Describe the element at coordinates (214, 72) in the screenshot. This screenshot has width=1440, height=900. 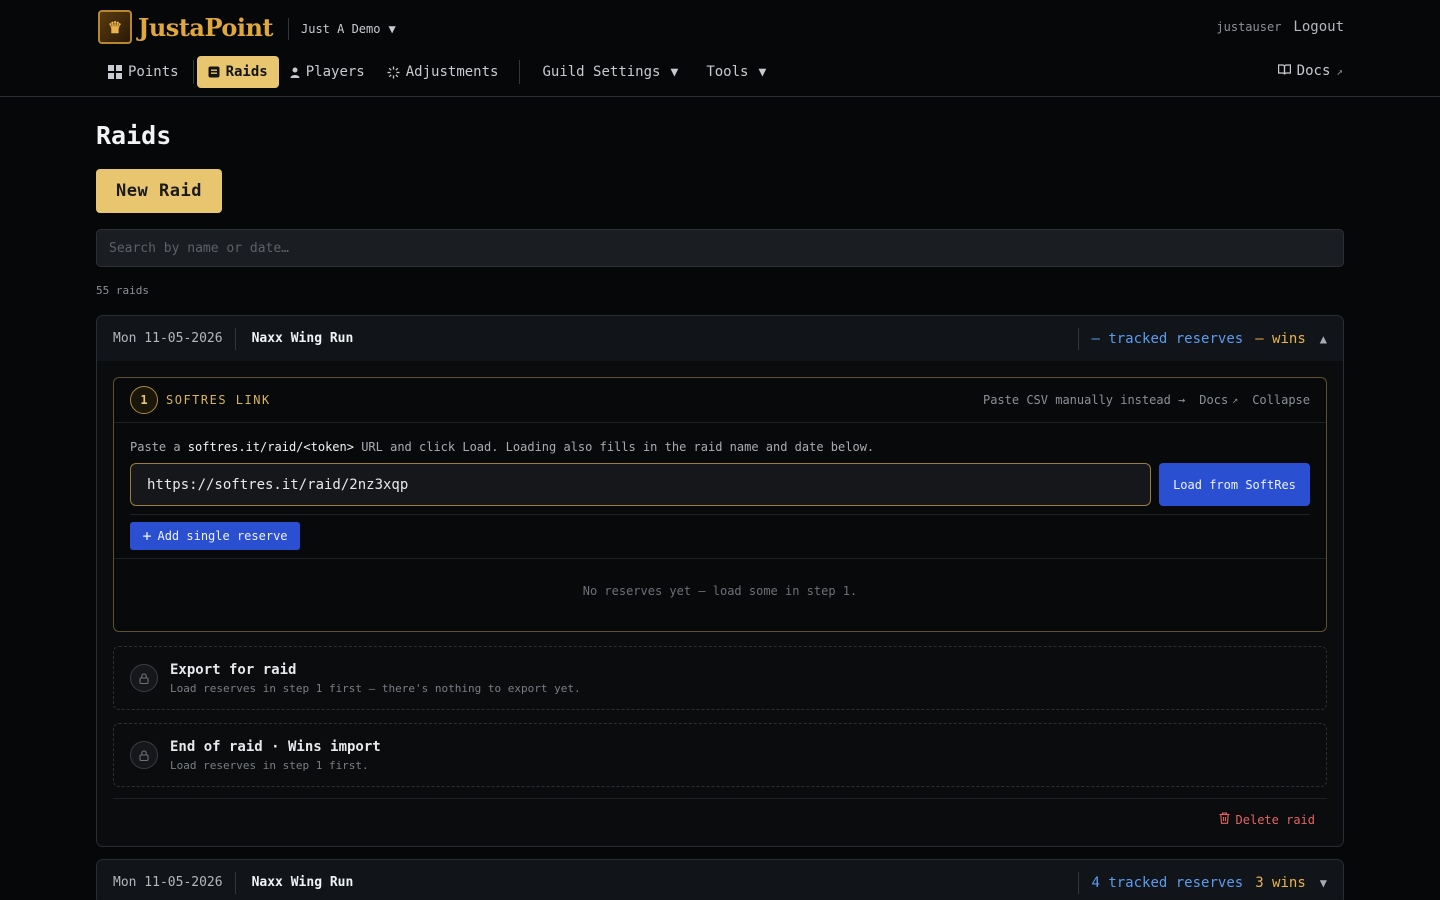
I see `list-icon` at that location.